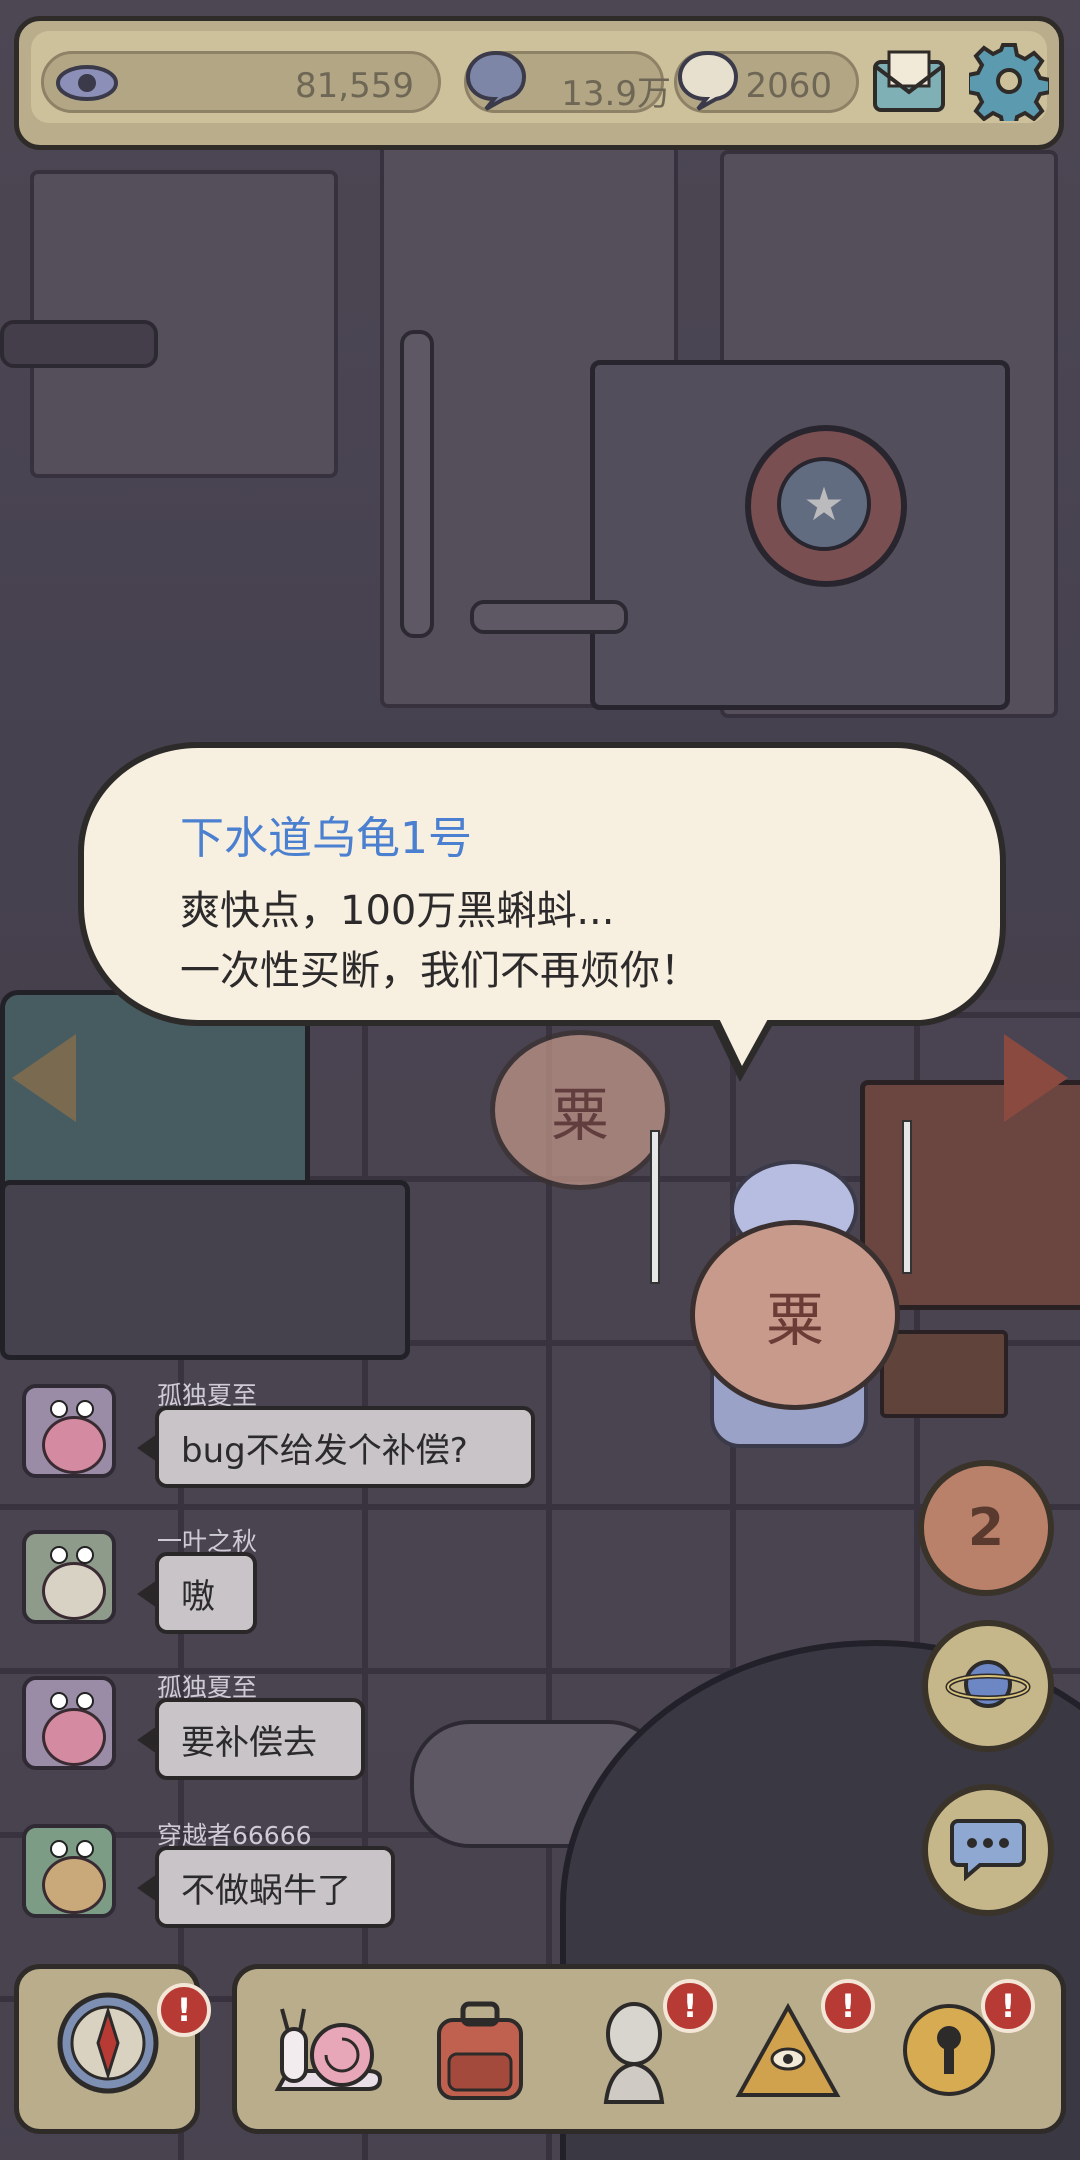 This screenshot has width=1080, height=2160. I want to click on mail-icon, so click(909, 81).